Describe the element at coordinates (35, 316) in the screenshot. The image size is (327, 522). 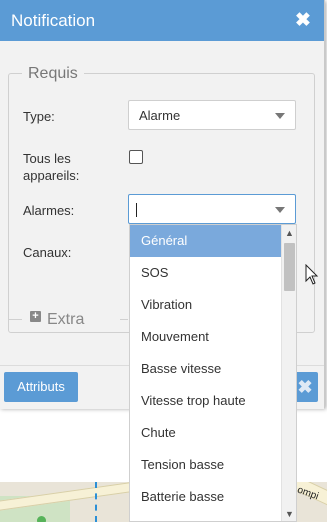
I see `plus-square-icon: +` at that location.